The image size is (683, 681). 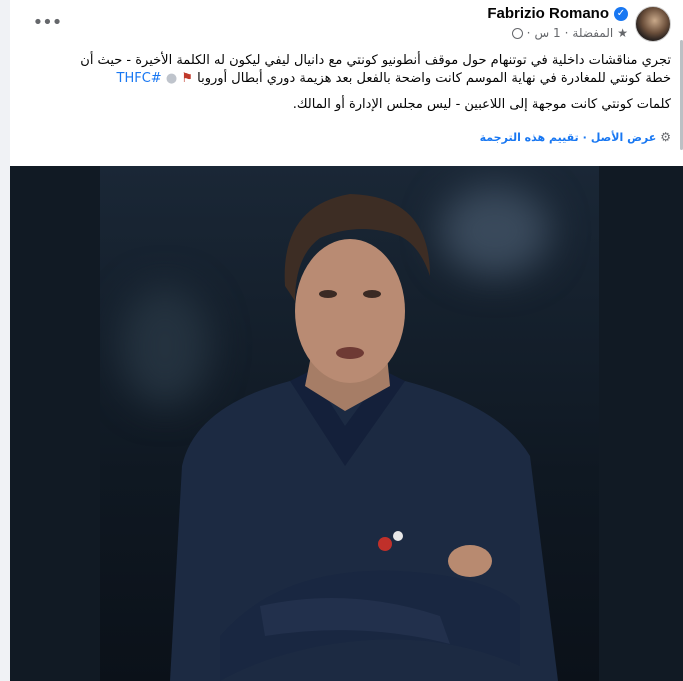 I want to click on more-options-button: •••, so click(x=47, y=22).